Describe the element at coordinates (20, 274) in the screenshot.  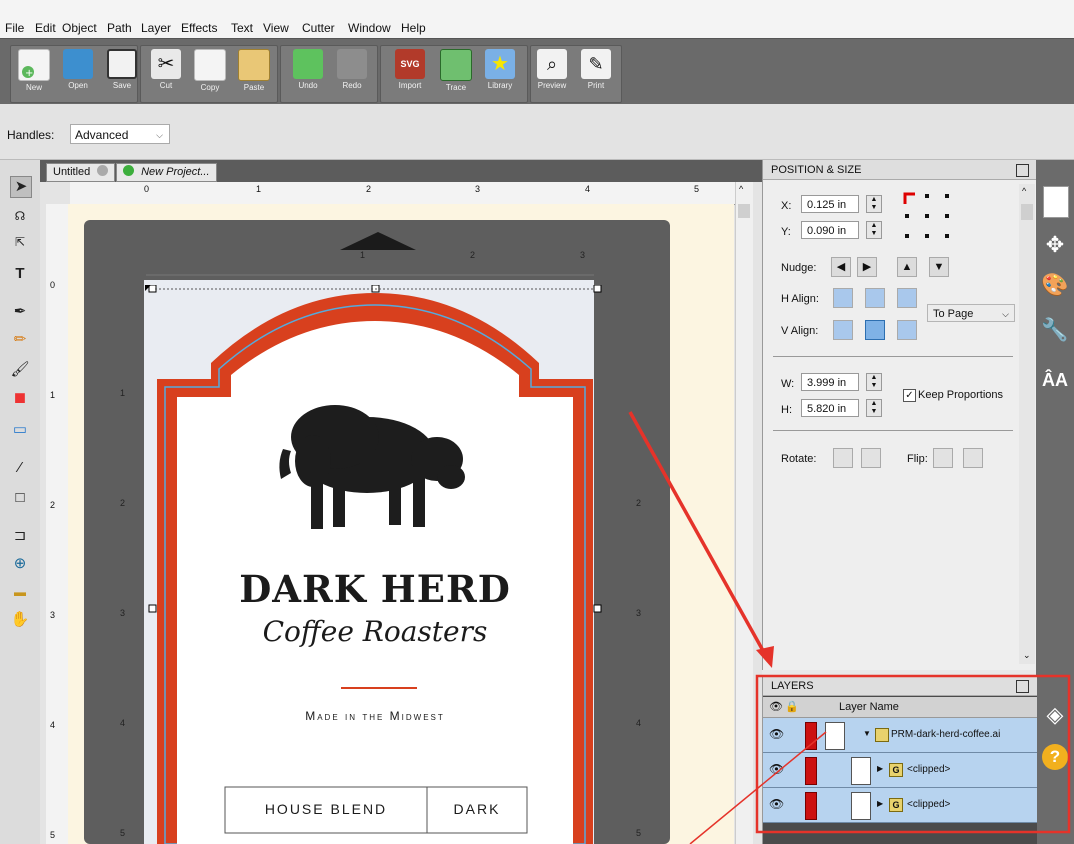
I see `text-tool-icon: T` at that location.